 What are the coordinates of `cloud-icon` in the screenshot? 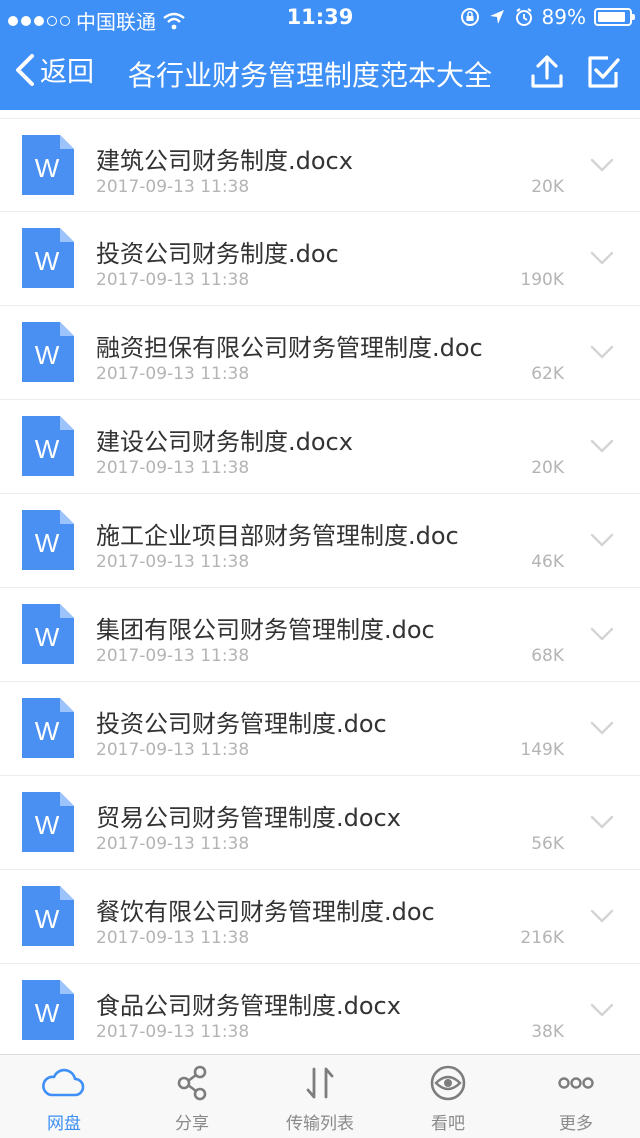 It's located at (63, 1082).